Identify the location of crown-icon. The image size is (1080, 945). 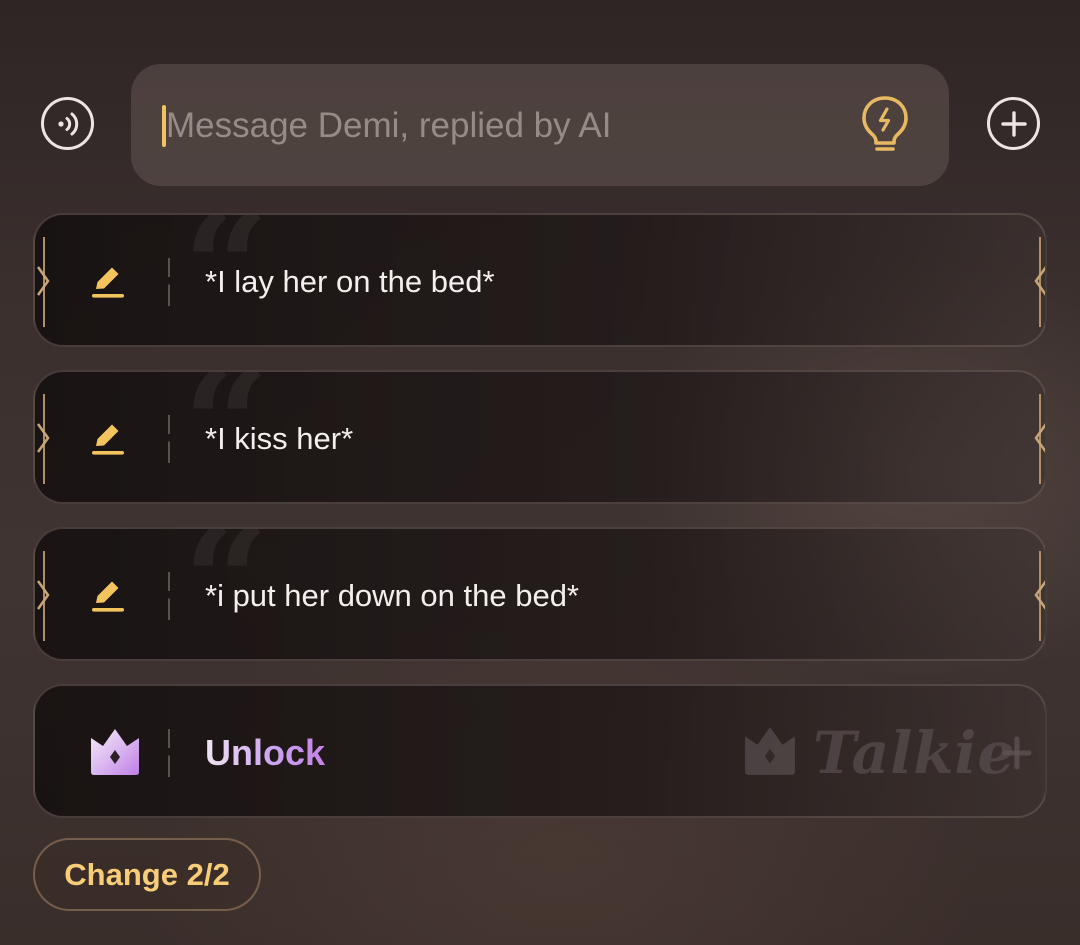
(115, 752).